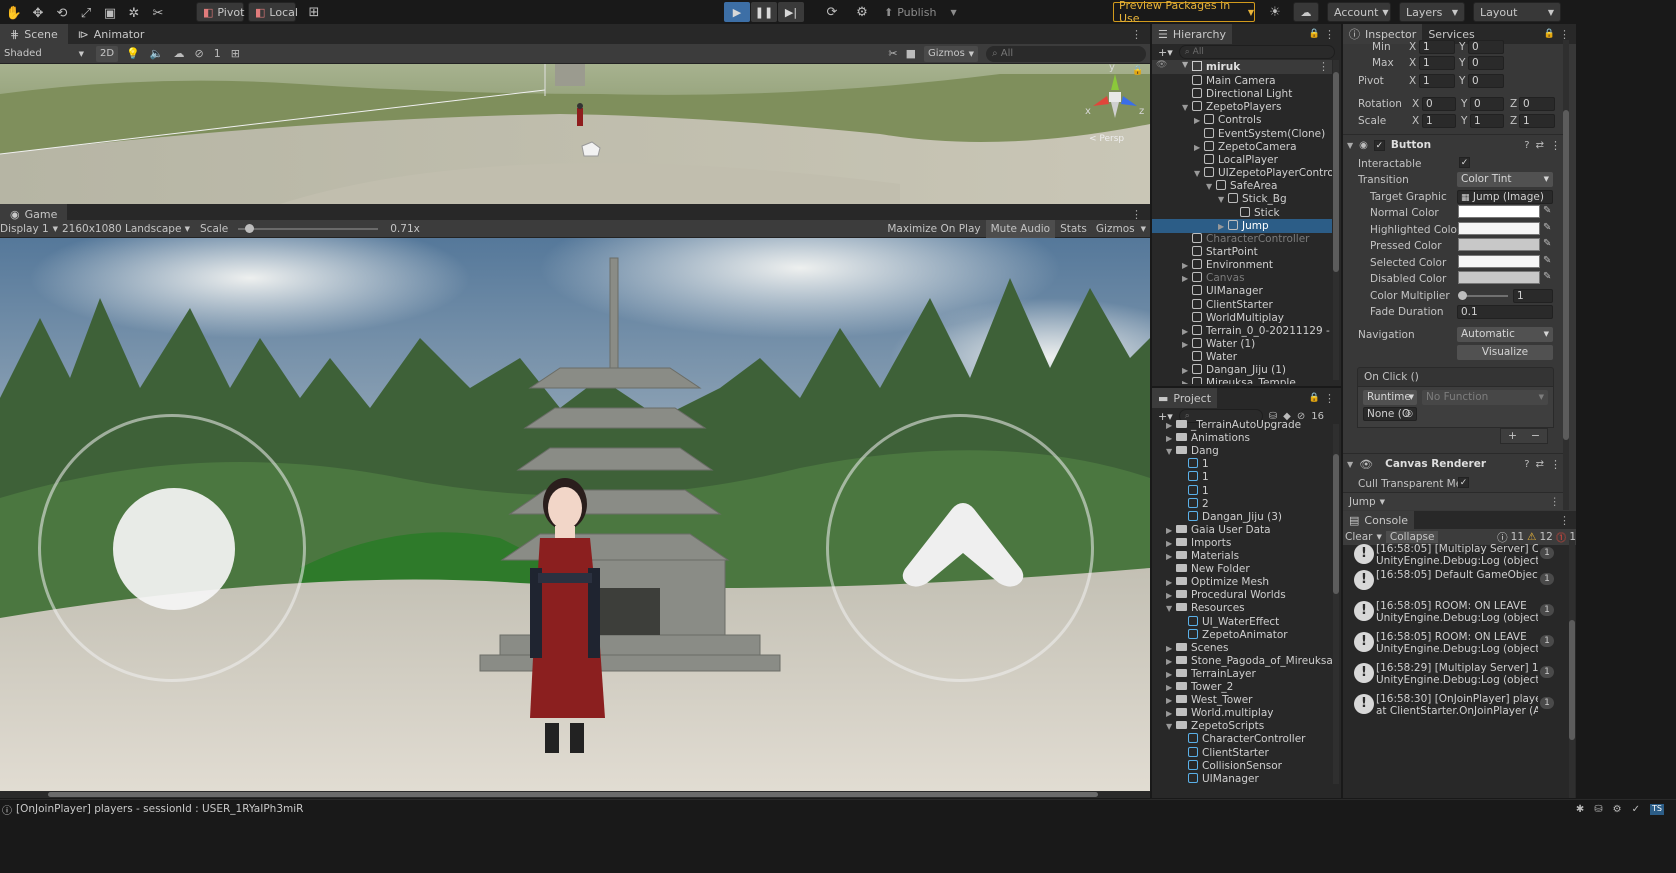 The image size is (1676, 873). What do you see at coordinates (174, 549) in the screenshot?
I see `joystick-stick` at bounding box center [174, 549].